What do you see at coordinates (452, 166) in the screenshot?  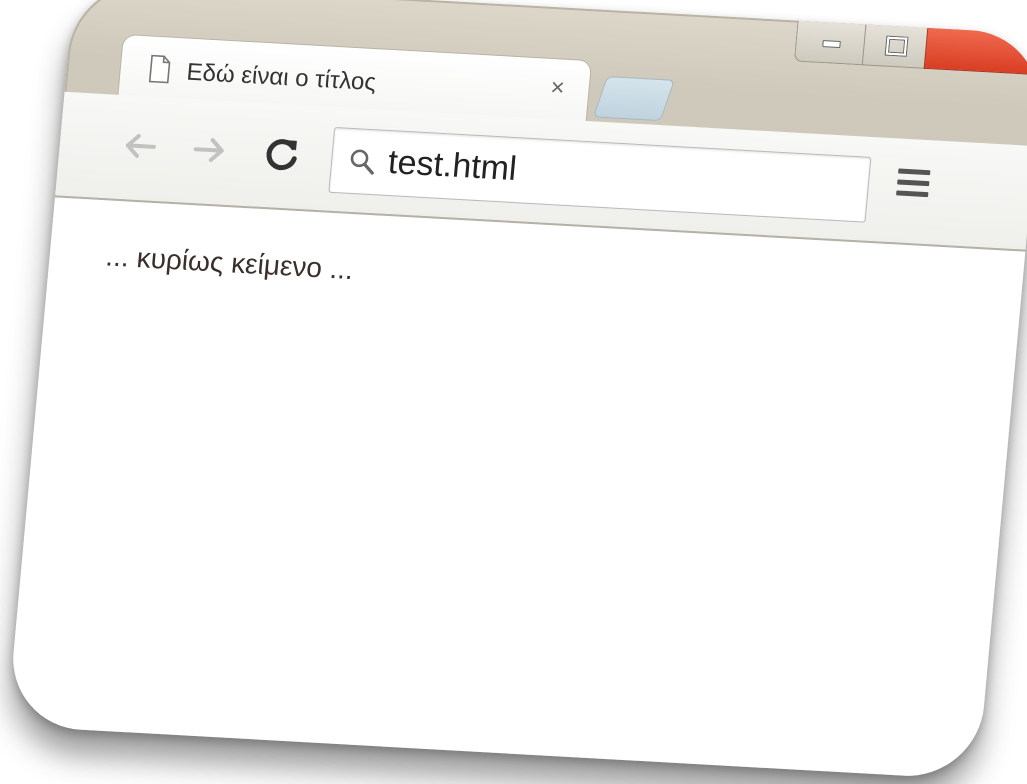 I see `address-bar-url: test.html` at bounding box center [452, 166].